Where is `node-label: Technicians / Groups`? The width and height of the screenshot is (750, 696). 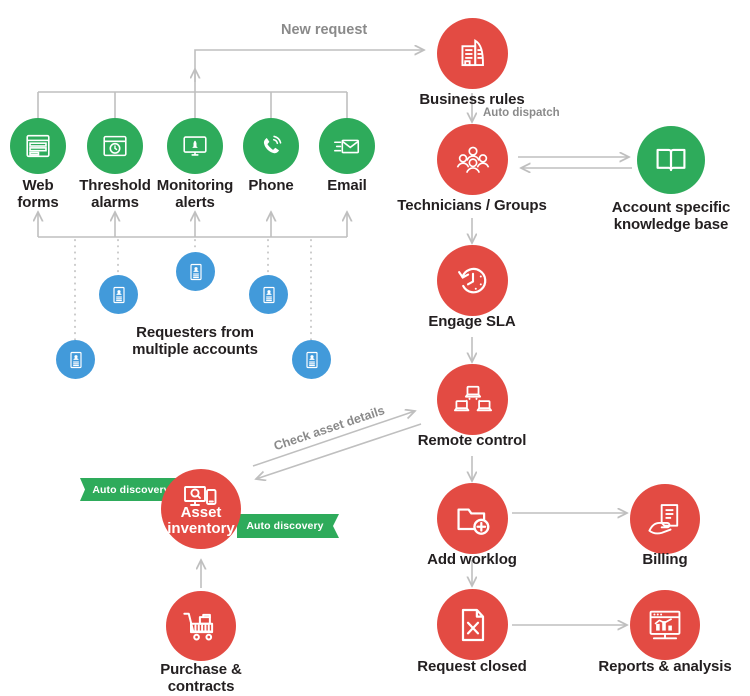
node-label: Technicians / Groups is located at coordinates (472, 205).